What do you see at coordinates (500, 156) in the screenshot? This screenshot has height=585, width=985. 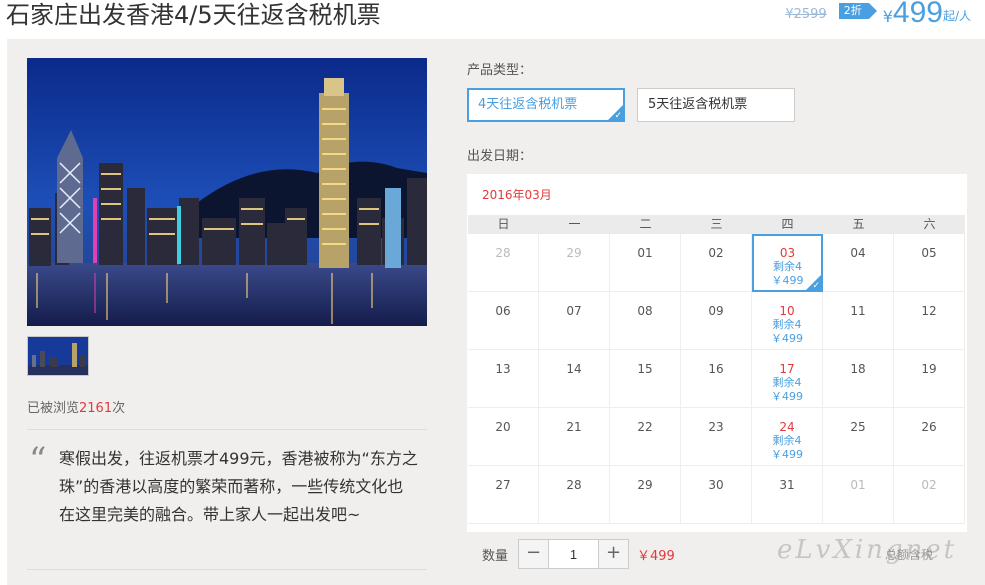 I see `departure-date-label: 出发日期：` at bounding box center [500, 156].